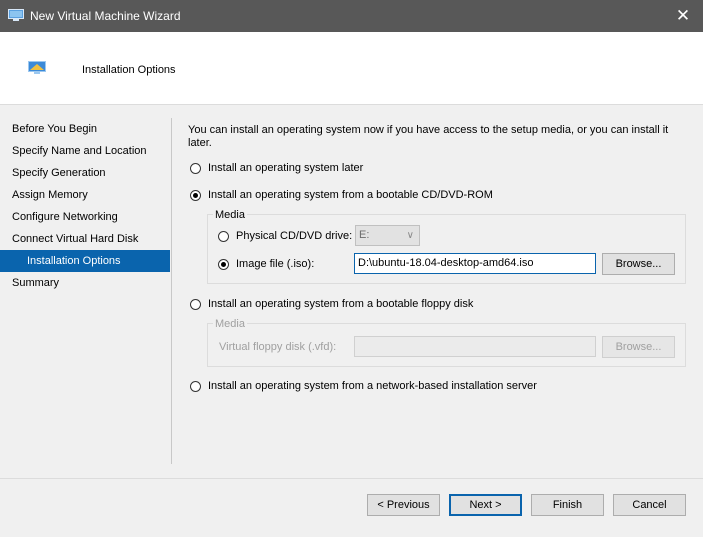 This screenshot has height=537, width=703. What do you see at coordinates (195, 386) in the screenshot?
I see `install-network-radio` at bounding box center [195, 386].